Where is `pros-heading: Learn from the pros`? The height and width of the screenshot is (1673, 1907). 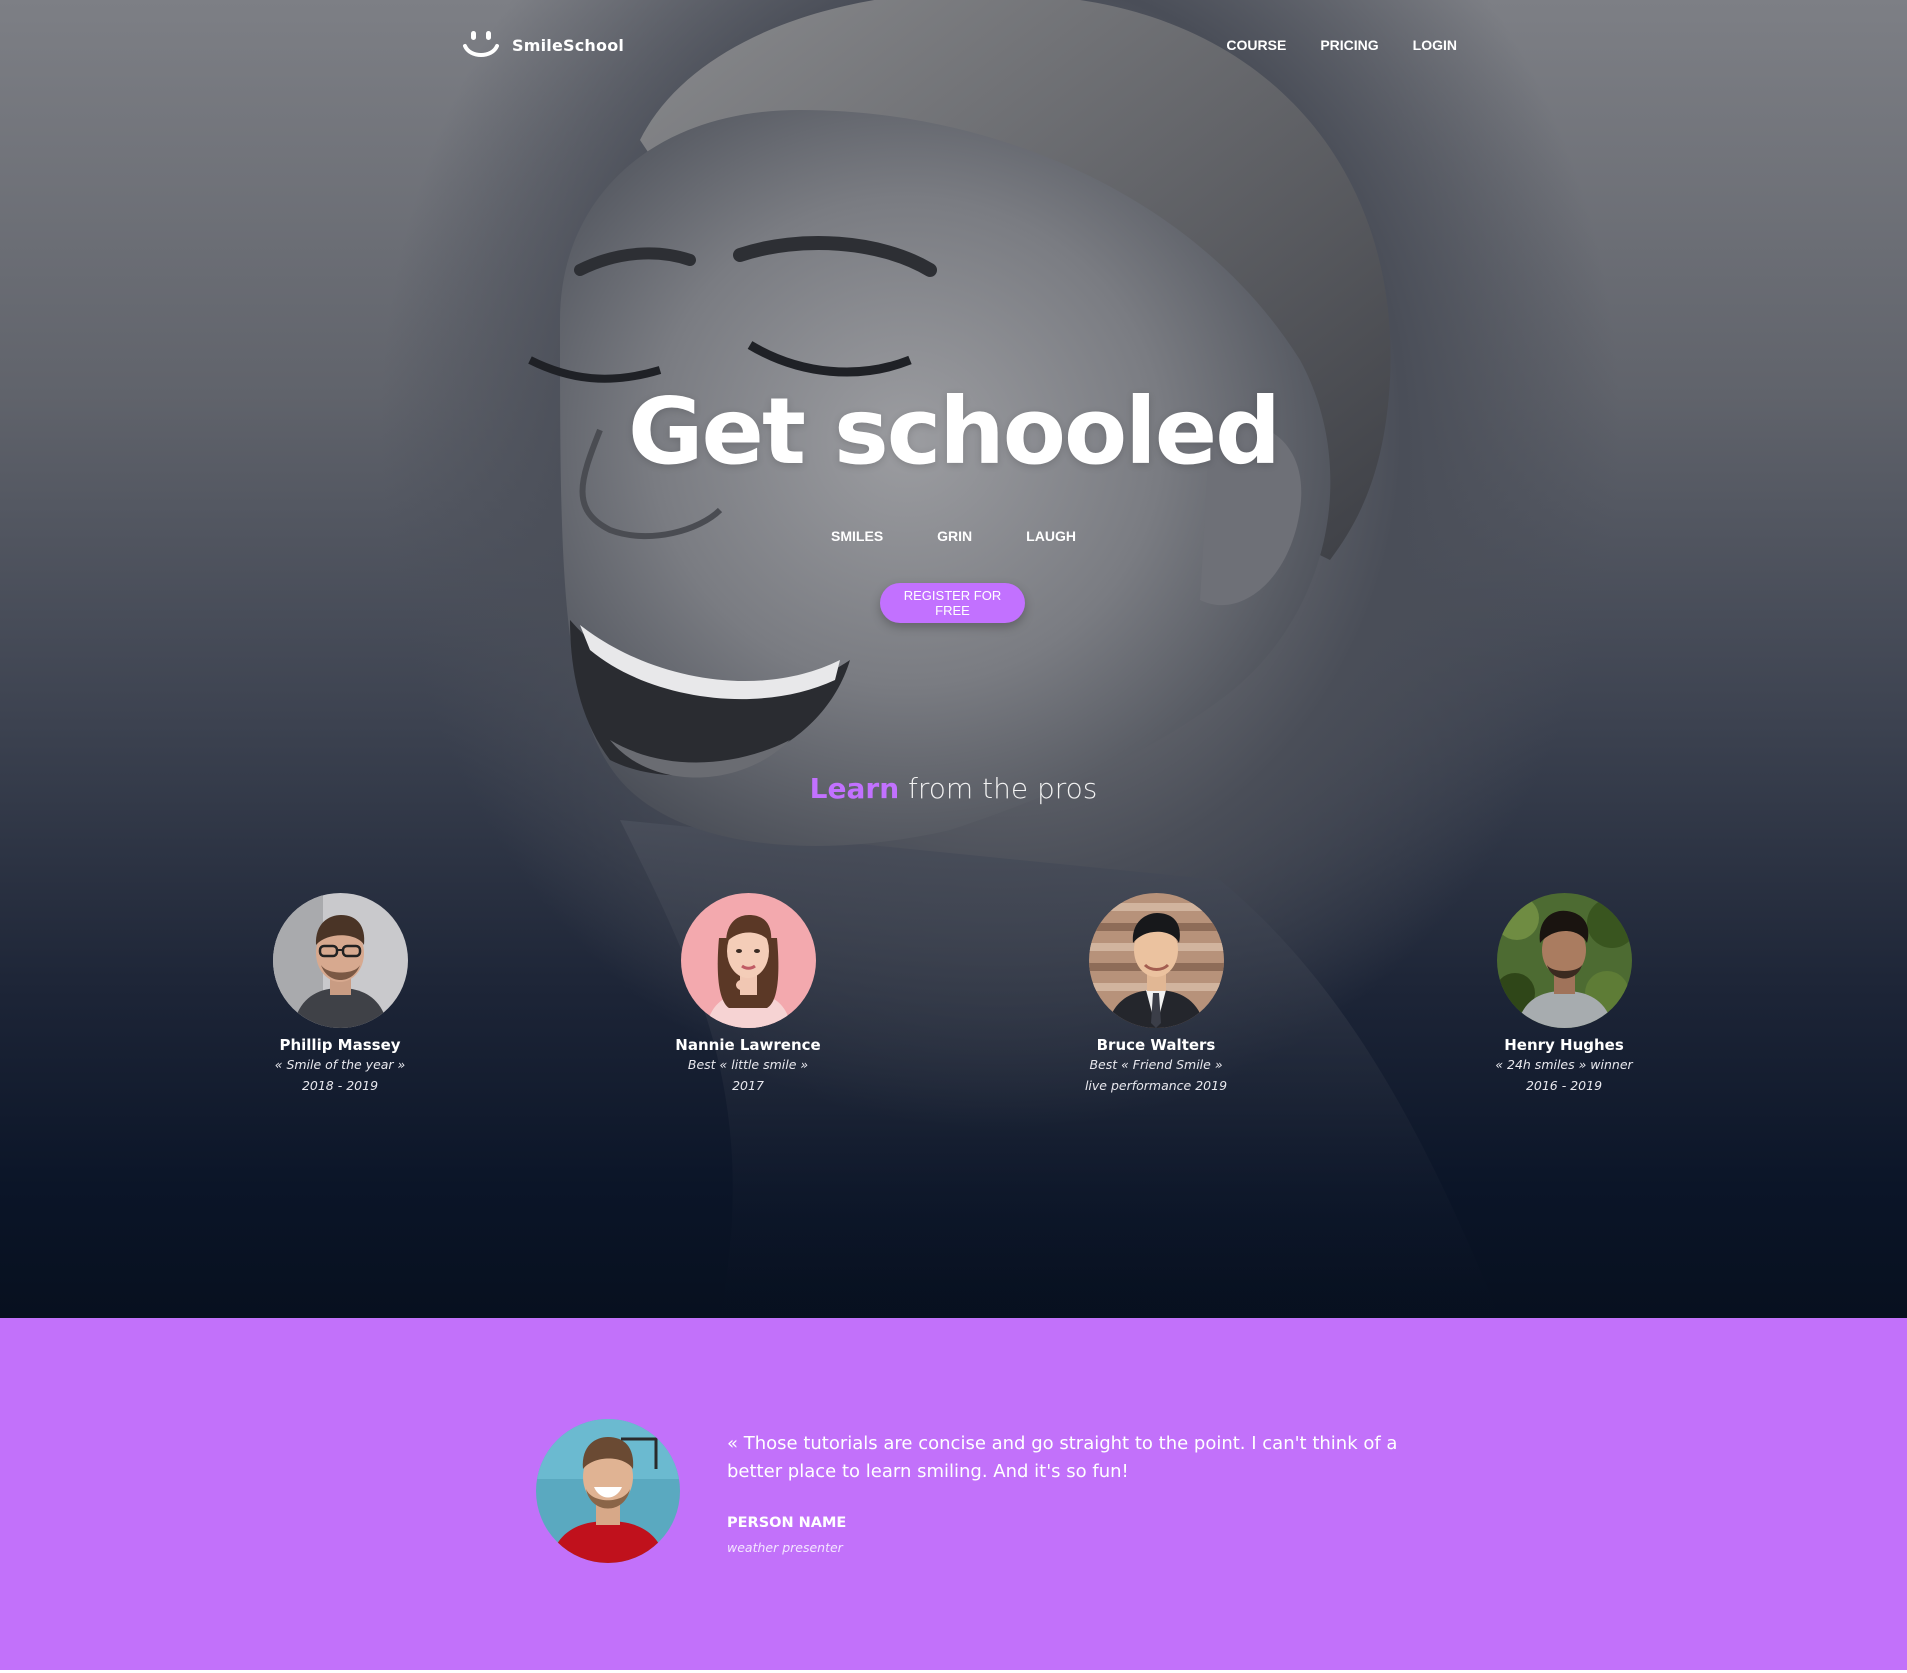
pros-heading: Learn from the pros is located at coordinates (953, 788).